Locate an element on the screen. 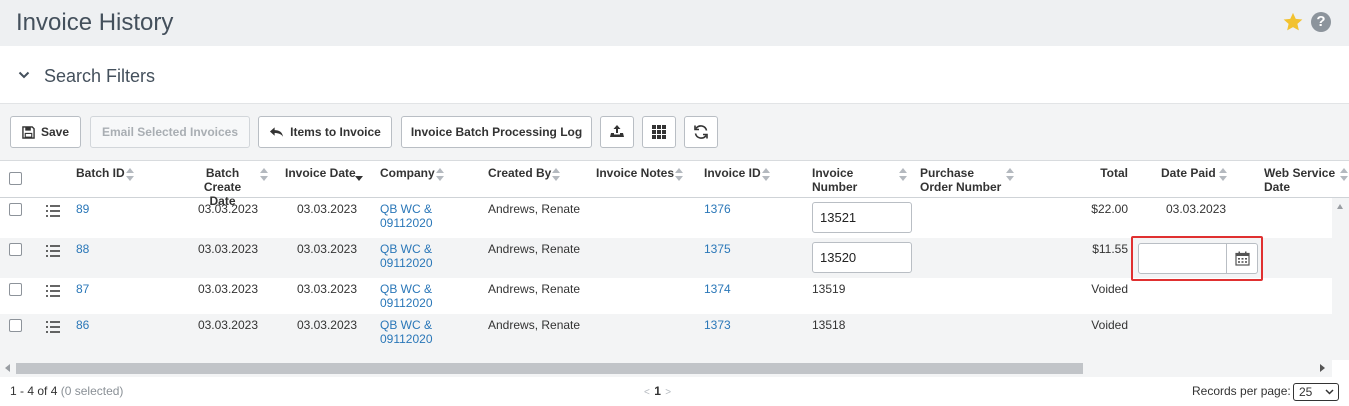 This screenshot has height=406, width=1349. invoice-id-link: 1376 is located at coordinates (717, 209).